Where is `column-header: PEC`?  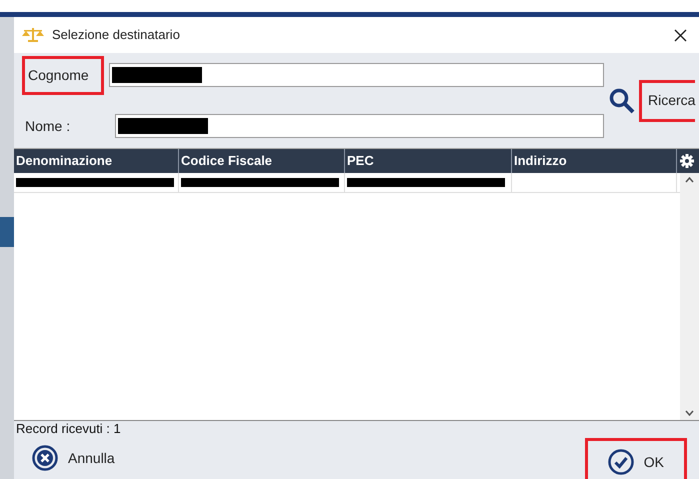 column-header: PEC is located at coordinates (428, 161).